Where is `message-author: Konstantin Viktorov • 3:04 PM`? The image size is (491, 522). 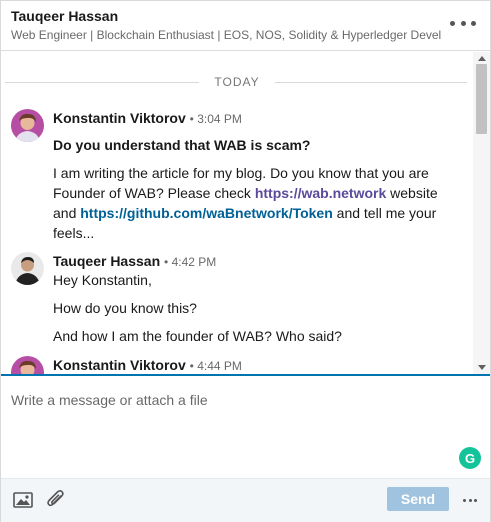 message-author: Konstantin Viktorov • 3:04 PM is located at coordinates (147, 118).